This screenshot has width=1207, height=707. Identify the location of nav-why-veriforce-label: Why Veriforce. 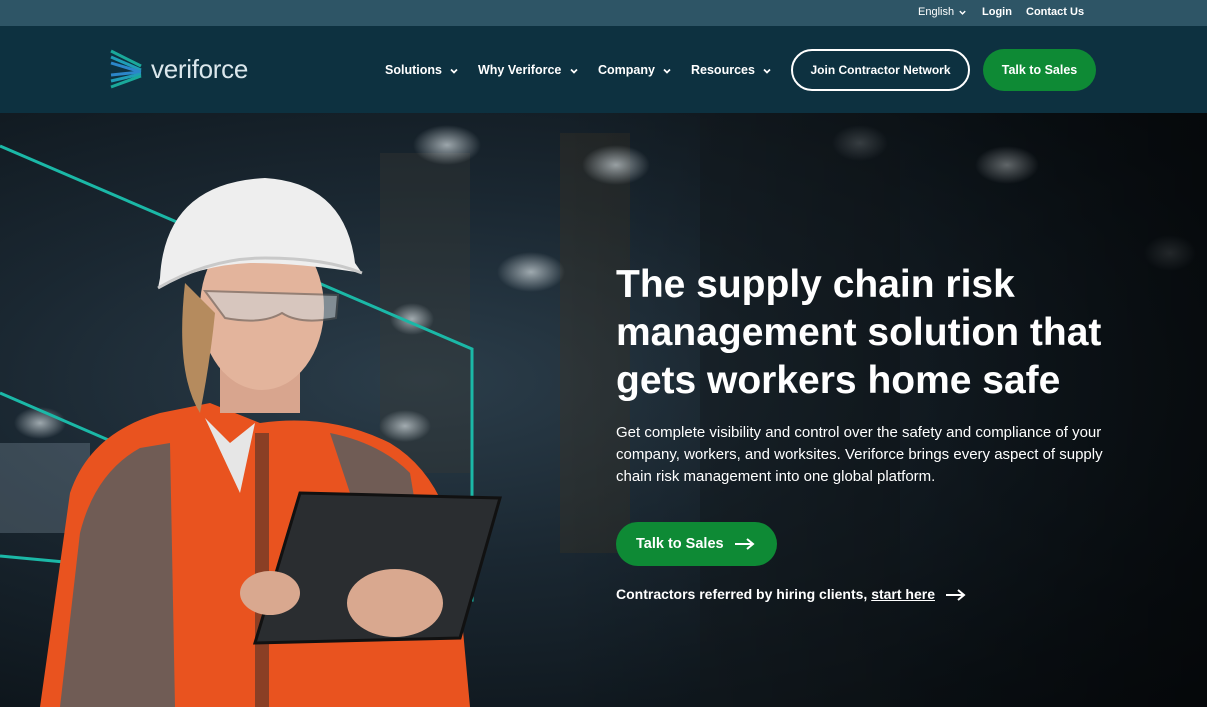
(520, 70).